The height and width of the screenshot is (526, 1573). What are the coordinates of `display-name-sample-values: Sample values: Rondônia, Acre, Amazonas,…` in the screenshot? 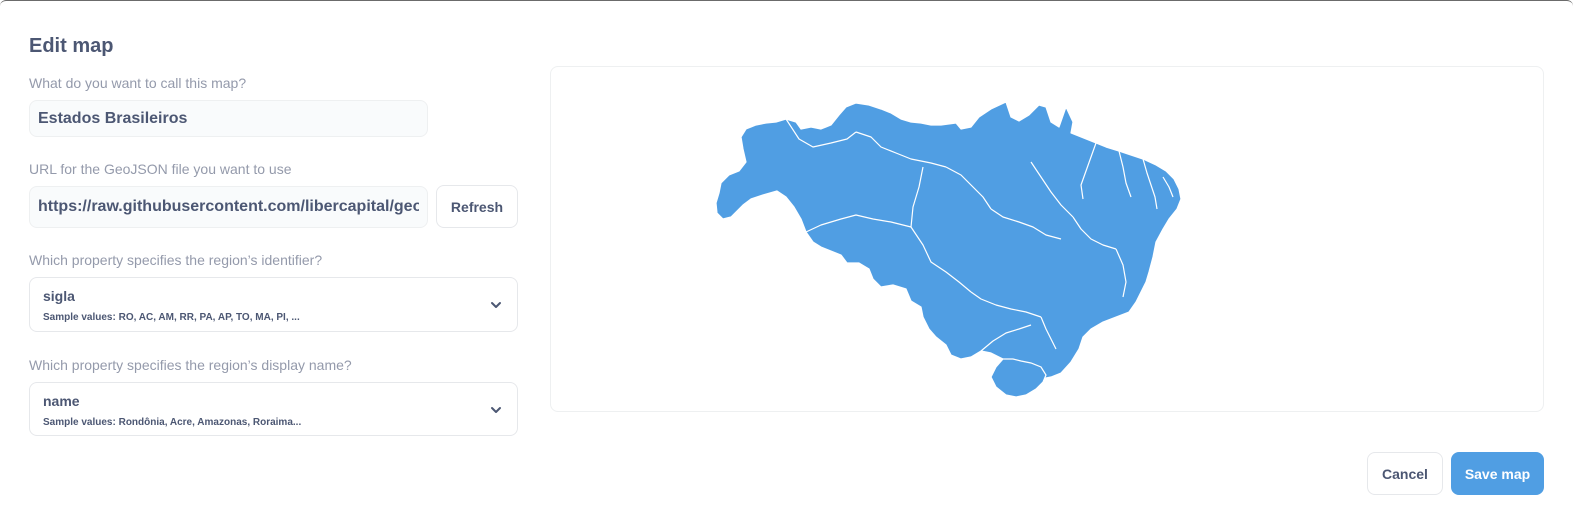 It's located at (172, 422).